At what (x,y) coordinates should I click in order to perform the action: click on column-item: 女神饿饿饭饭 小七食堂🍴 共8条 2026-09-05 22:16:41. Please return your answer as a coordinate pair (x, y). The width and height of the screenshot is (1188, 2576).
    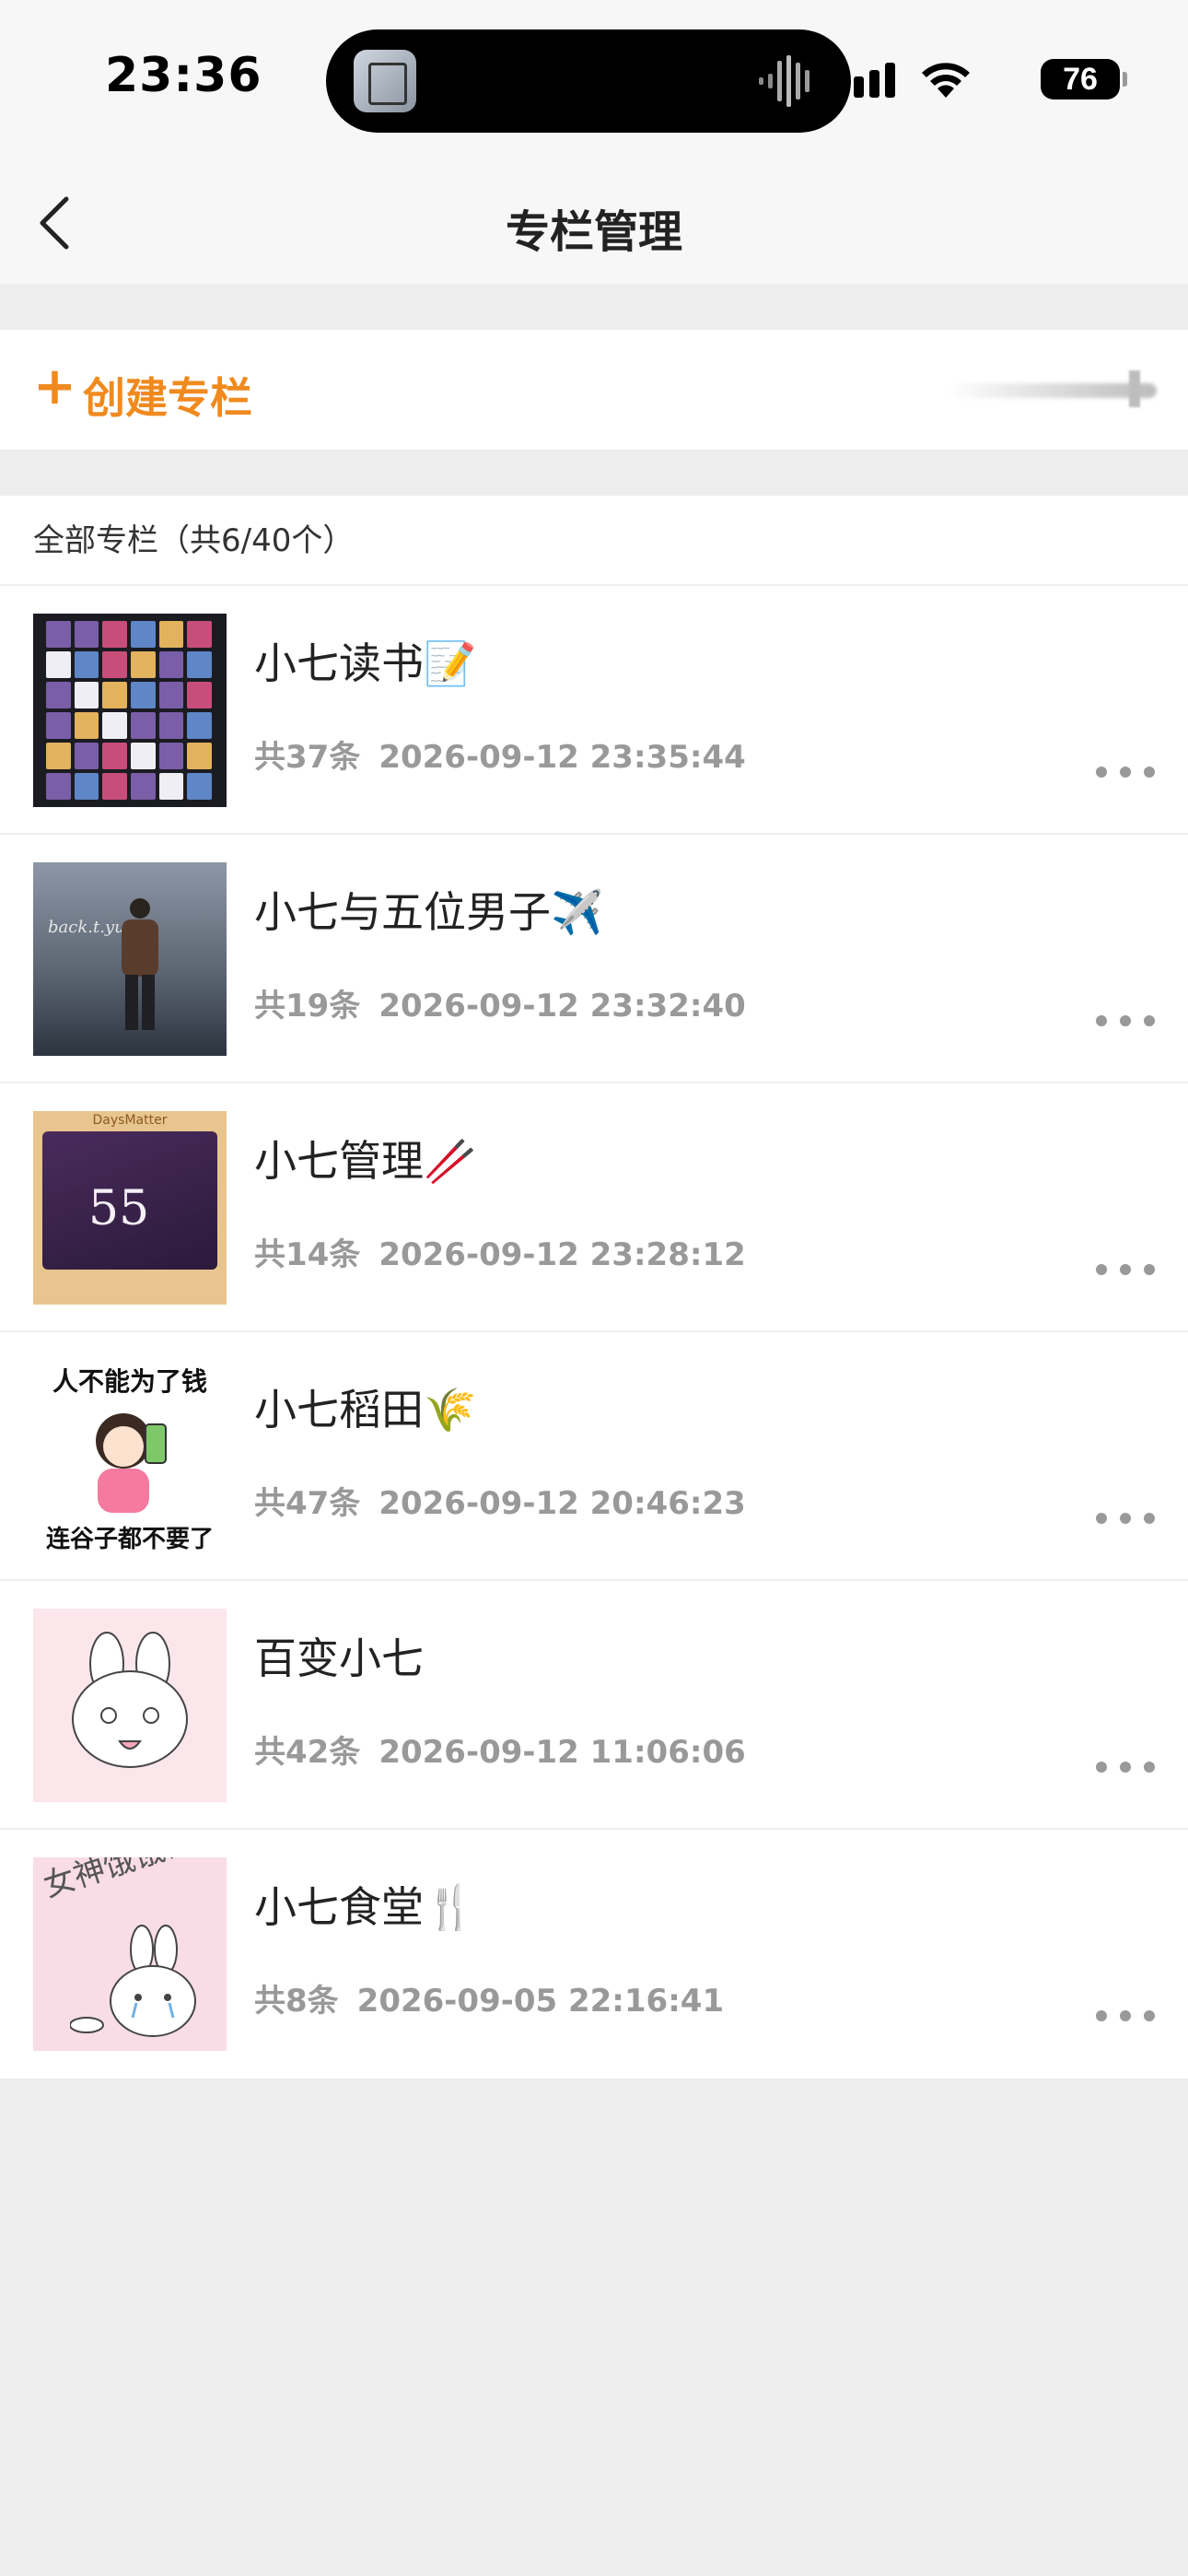
    Looking at the image, I should click on (594, 1954).